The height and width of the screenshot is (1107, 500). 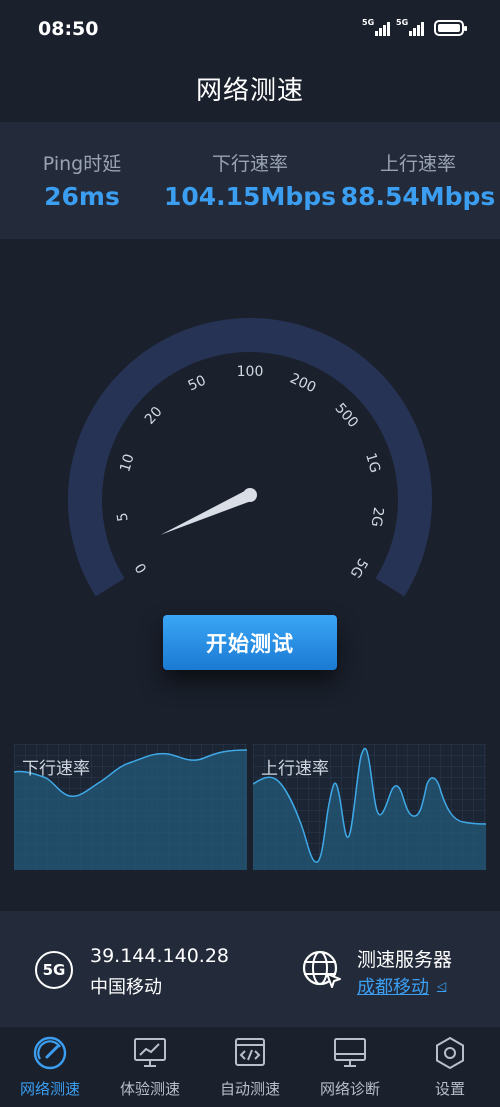 What do you see at coordinates (160, 956) in the screenshot?
I see `ip-address: 39.144.140.28` at bounding box center [160, 956].